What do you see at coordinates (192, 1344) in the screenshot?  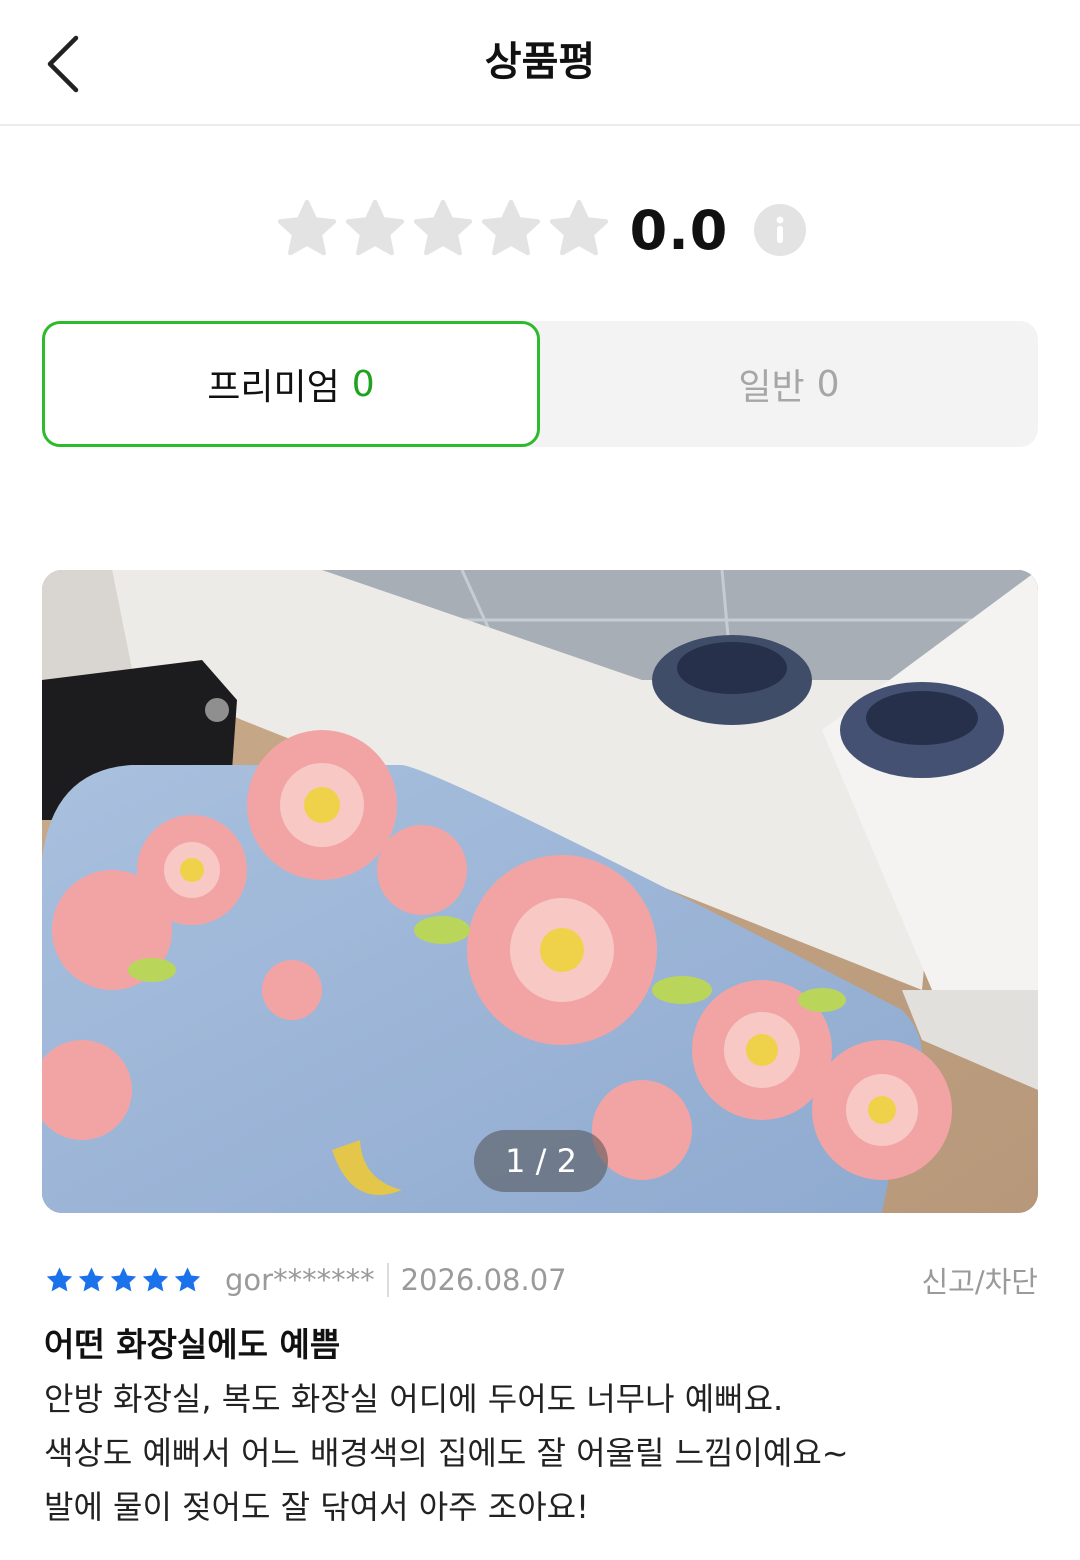 I see `review-title: 어떤 화장실에도 예쁨` at bounding box center [192, 1344].